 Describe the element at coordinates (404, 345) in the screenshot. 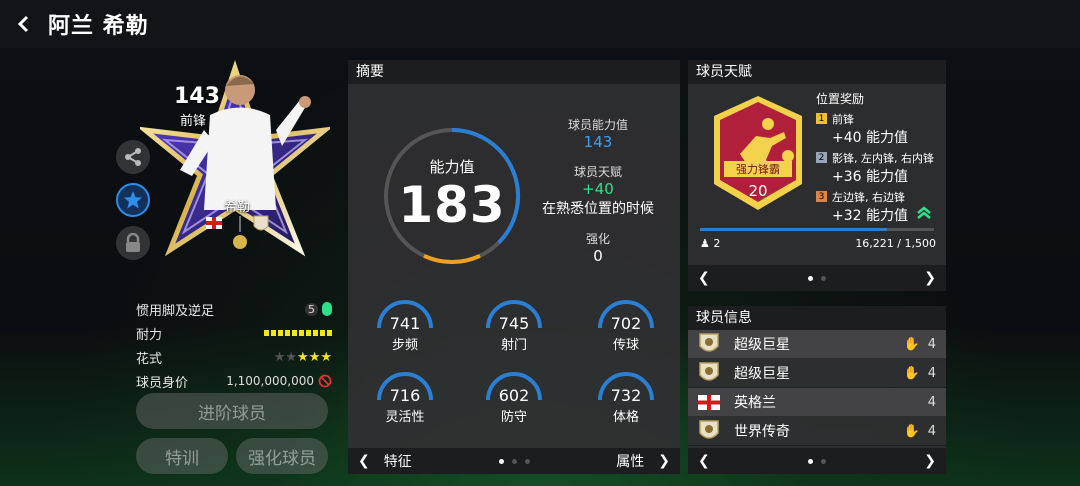

I see `stat-label: 步频` at that location.